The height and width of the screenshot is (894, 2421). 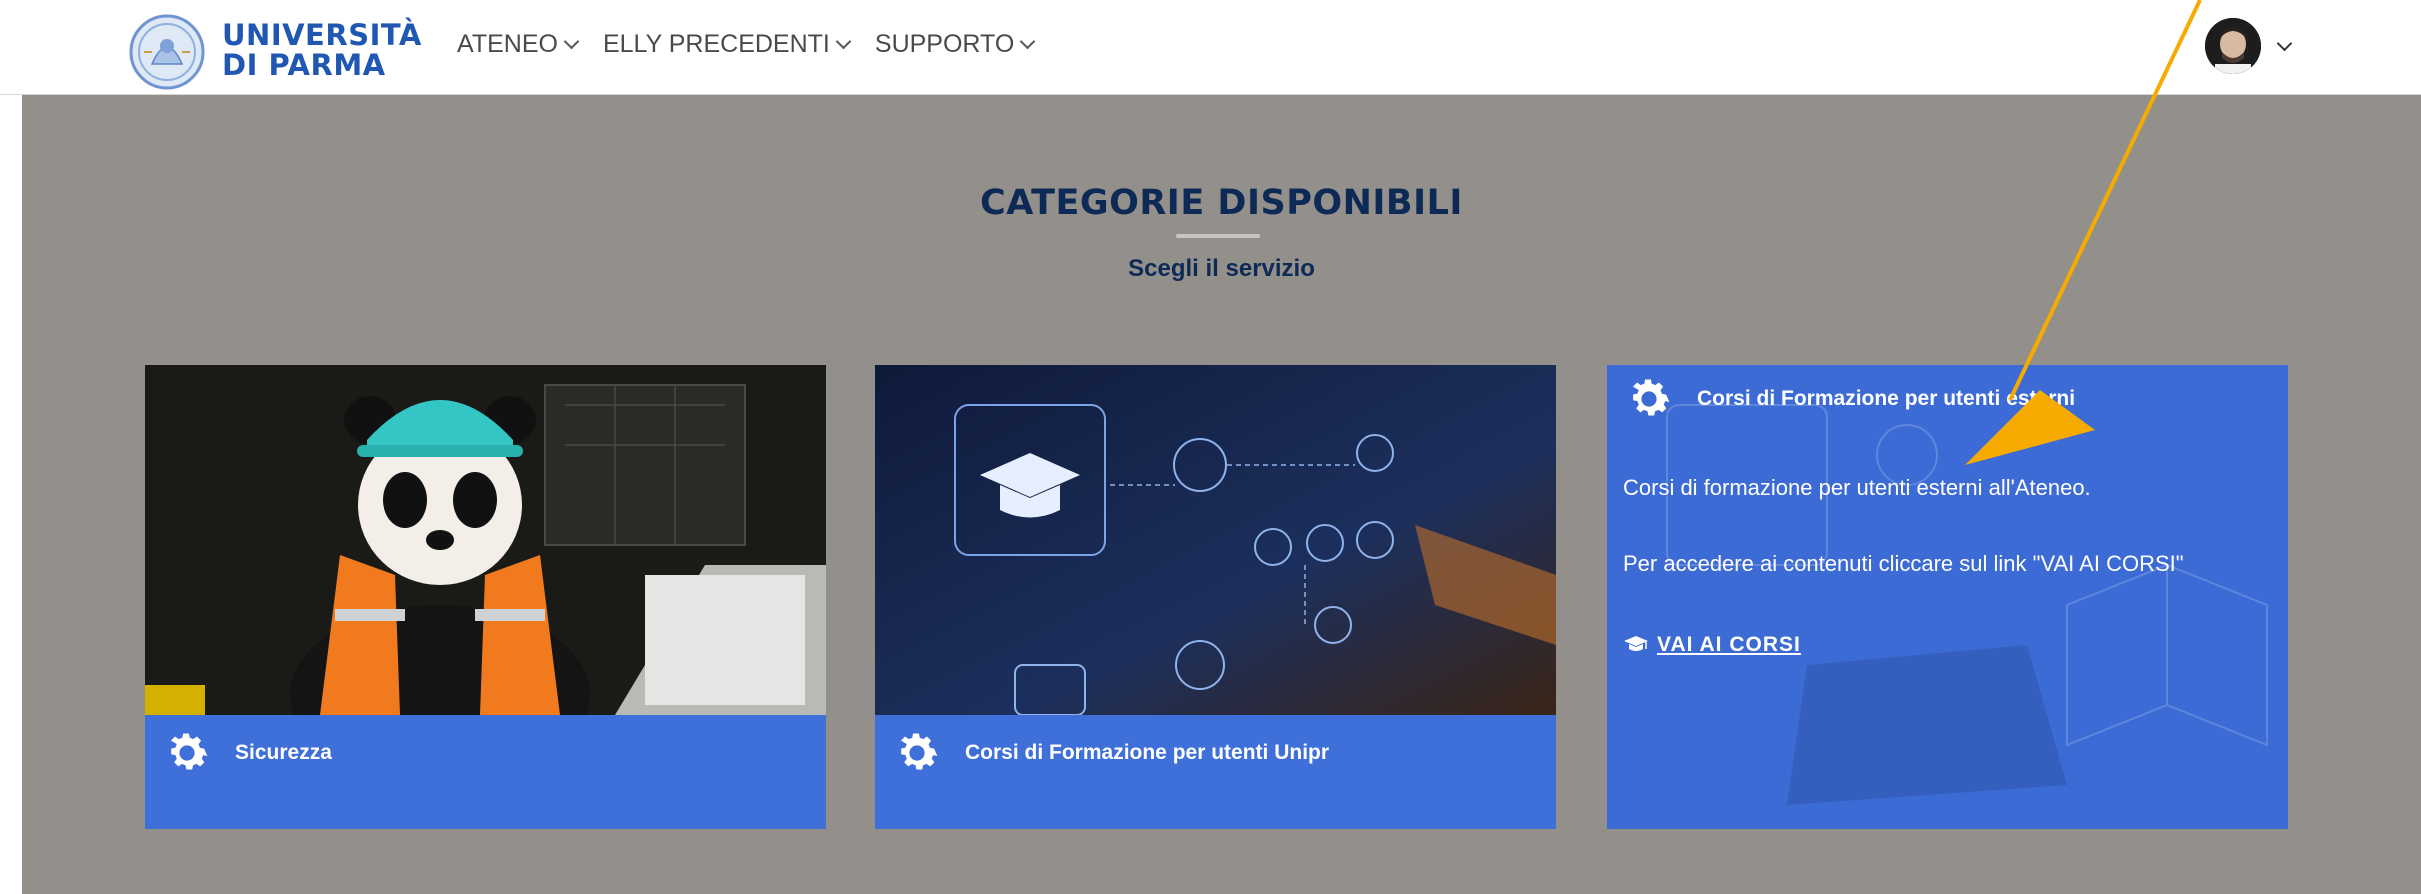 I want to click on section-subtitle: Scegli il servizio, so click(x=1221, y=268).